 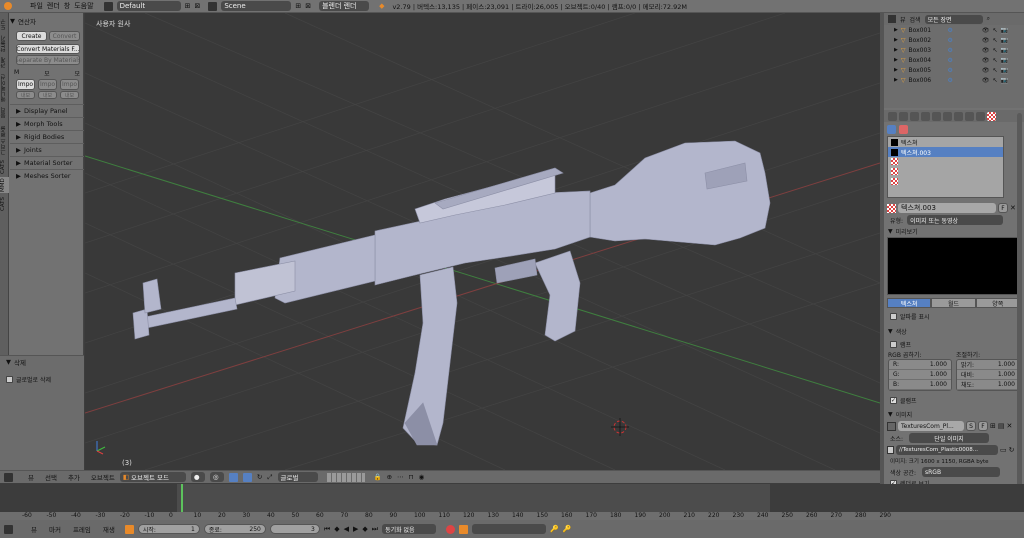 I want to click on orientation-select: 글로벌, so click(x=297, y=477).